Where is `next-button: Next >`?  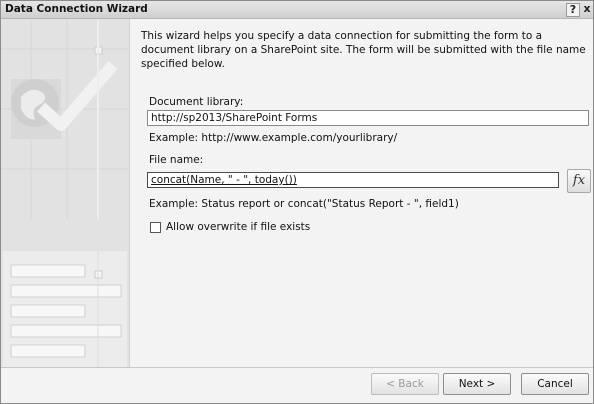 next-button: Next > is located at coordinates (477, 384).